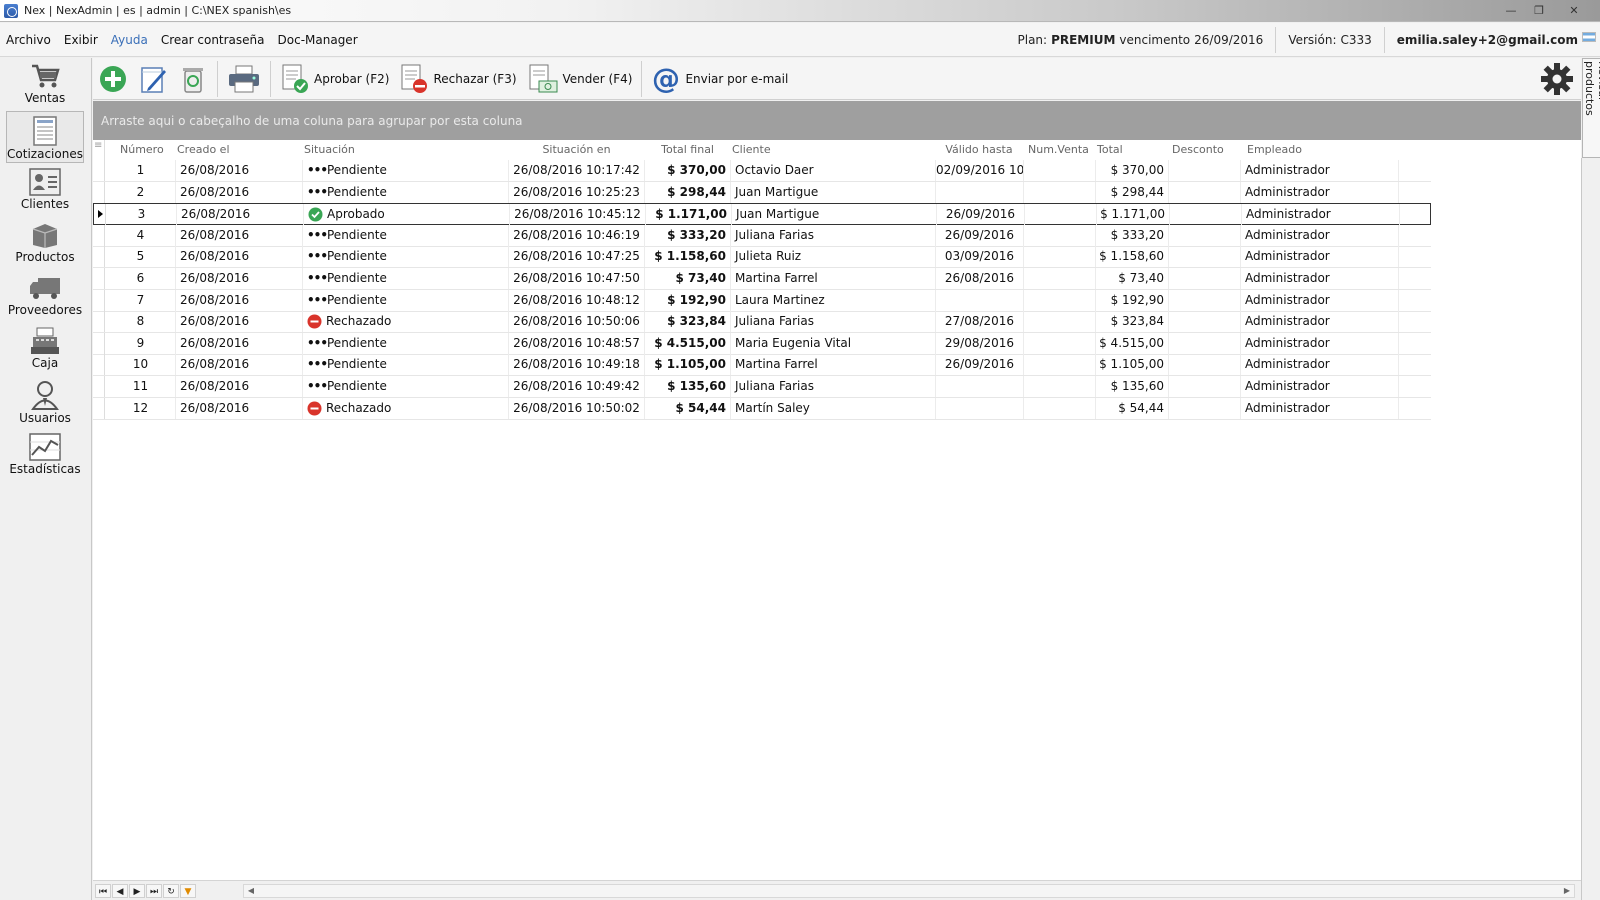 This screenshot has width=1600, height=900. Describe the element at coordinates (577, 170) in the screenshot. I see `cell-situacion-en: 26/08/2016 10:17:42` at that location.